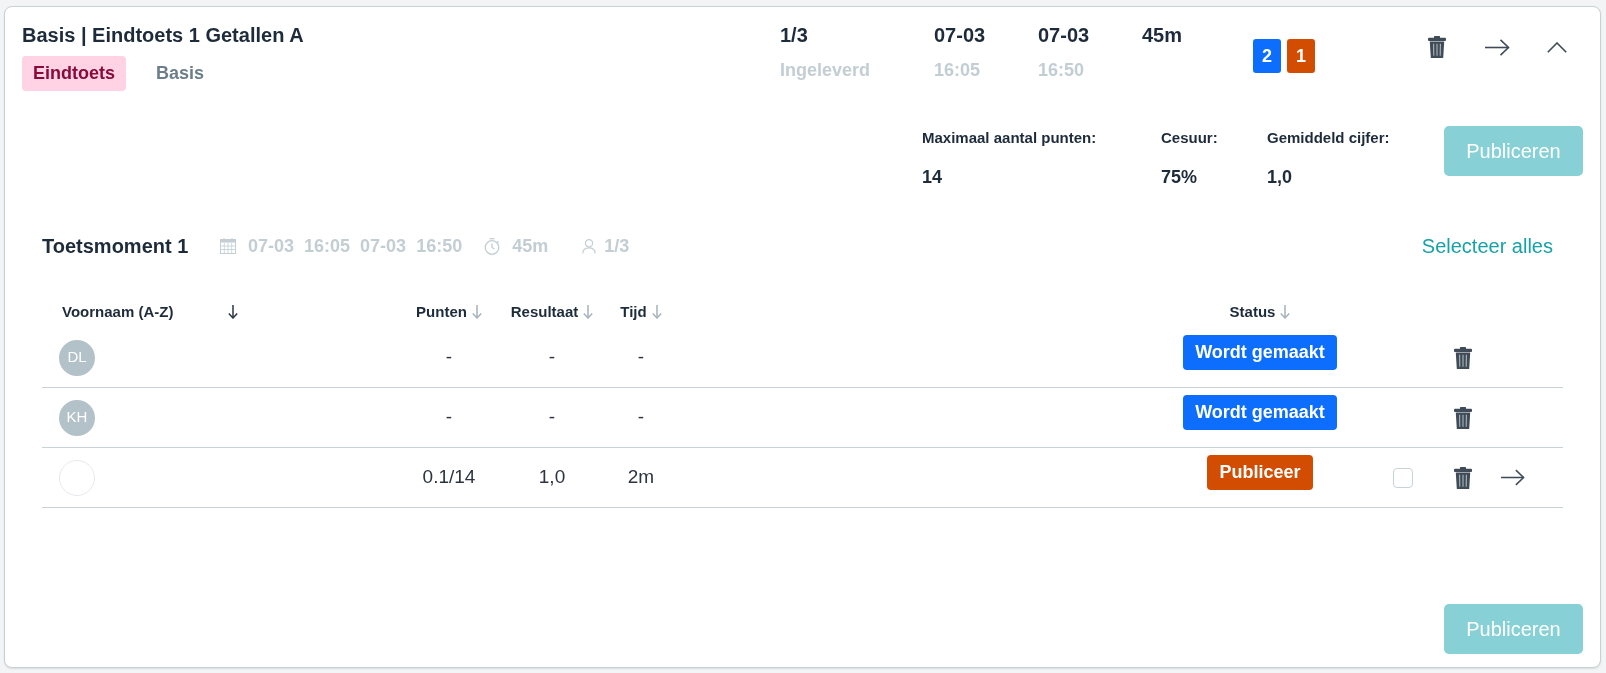  I want to click on sort-arrow-icon, so click(233, 312).